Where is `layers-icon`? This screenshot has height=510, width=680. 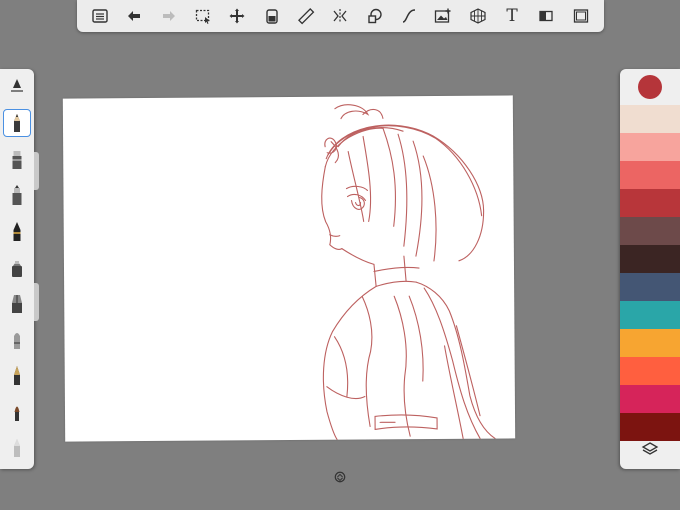 layers-icon is located at coordinates (650, 448).